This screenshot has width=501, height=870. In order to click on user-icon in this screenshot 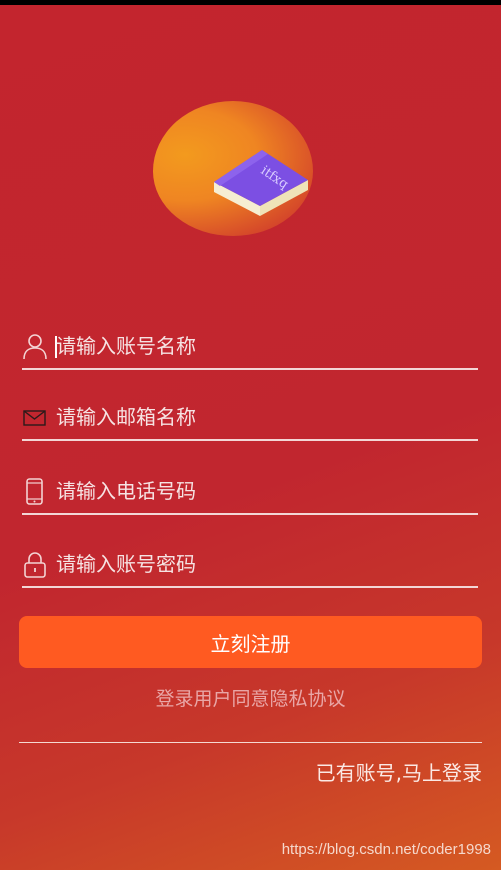, I will do `click(35, 347)`.